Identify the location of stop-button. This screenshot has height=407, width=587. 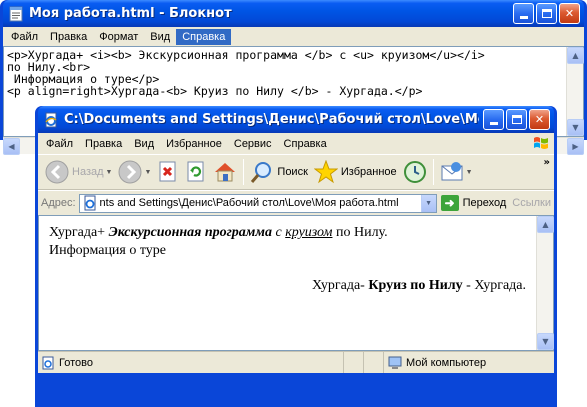
(168, 172).